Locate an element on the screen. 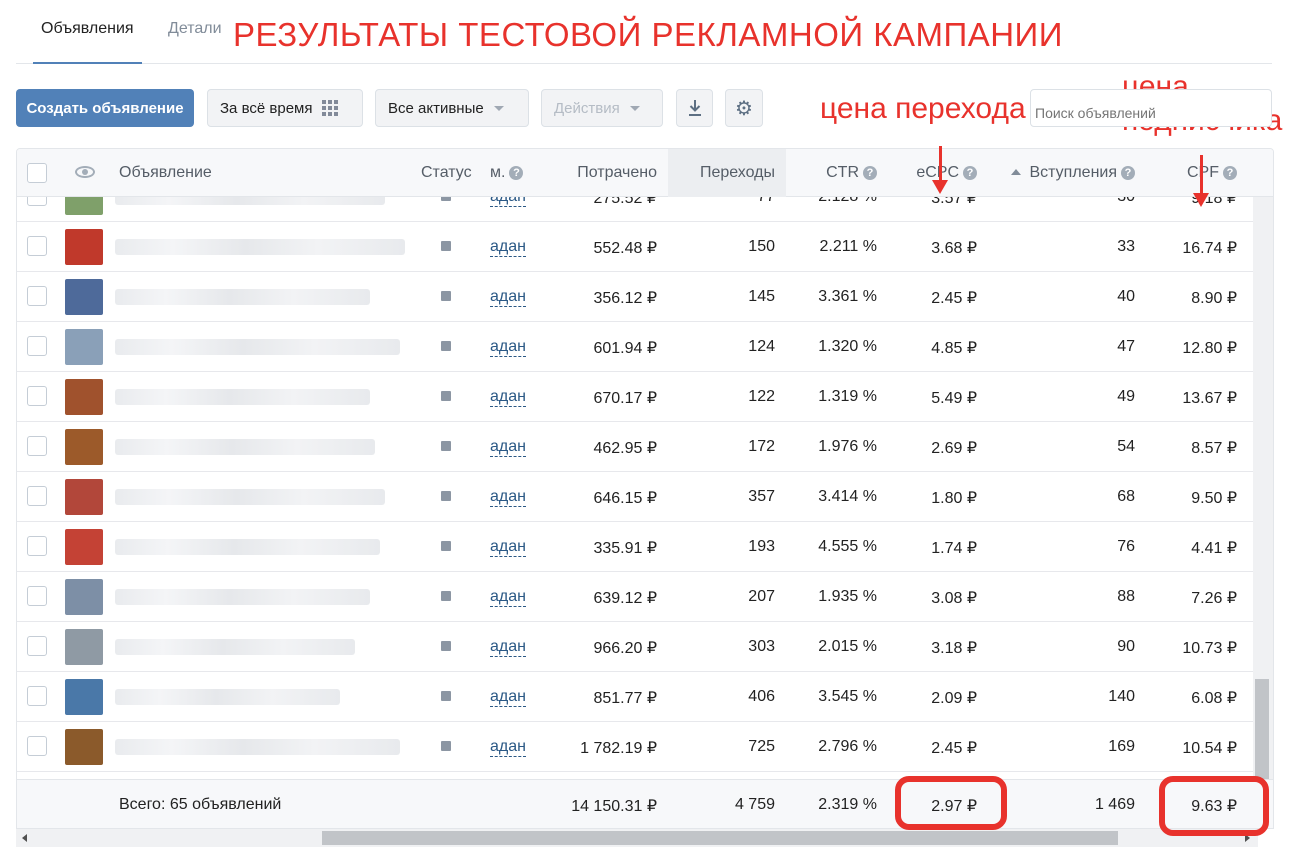 The width and height of the screenshot is (1316, 859). totals-label: Всего: 65 объявлений is located at coordinates (200, 804).